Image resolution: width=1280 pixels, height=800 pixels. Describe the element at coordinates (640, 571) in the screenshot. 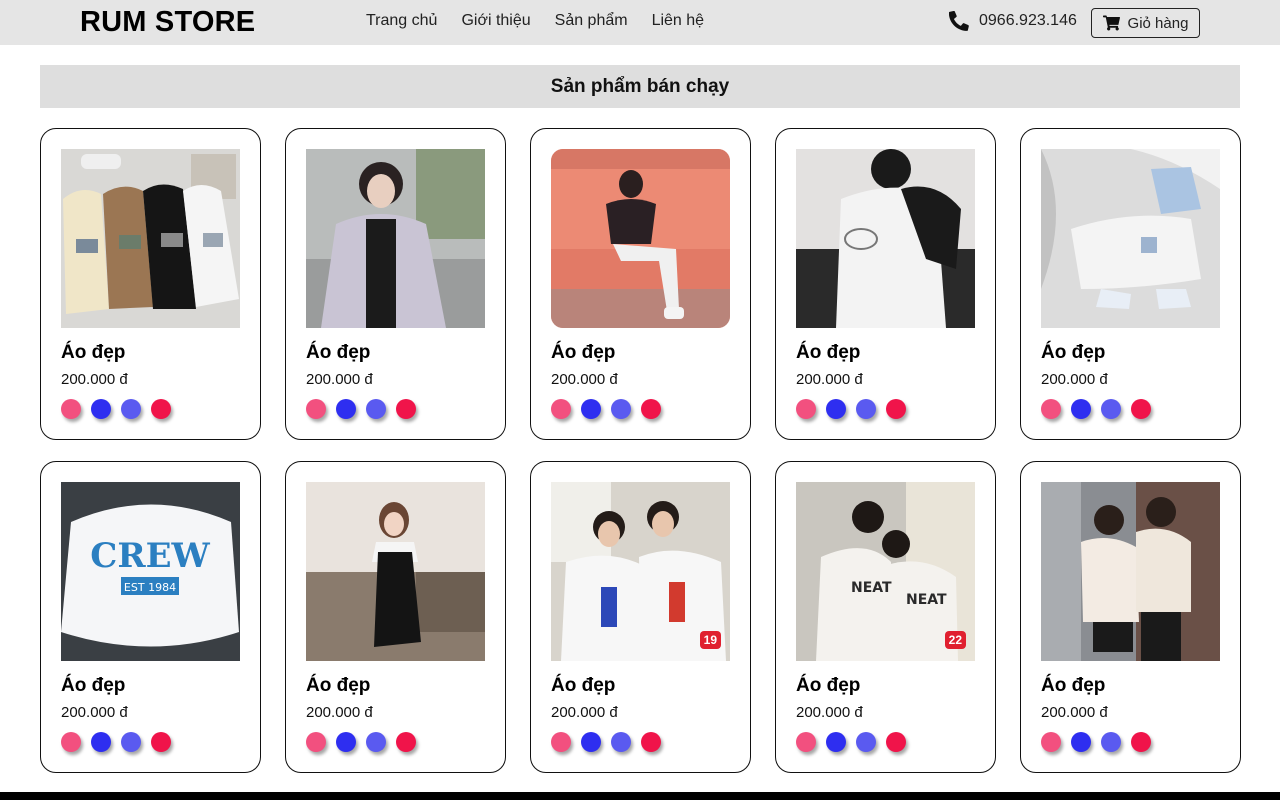

I see `product-image: 19` at that location.